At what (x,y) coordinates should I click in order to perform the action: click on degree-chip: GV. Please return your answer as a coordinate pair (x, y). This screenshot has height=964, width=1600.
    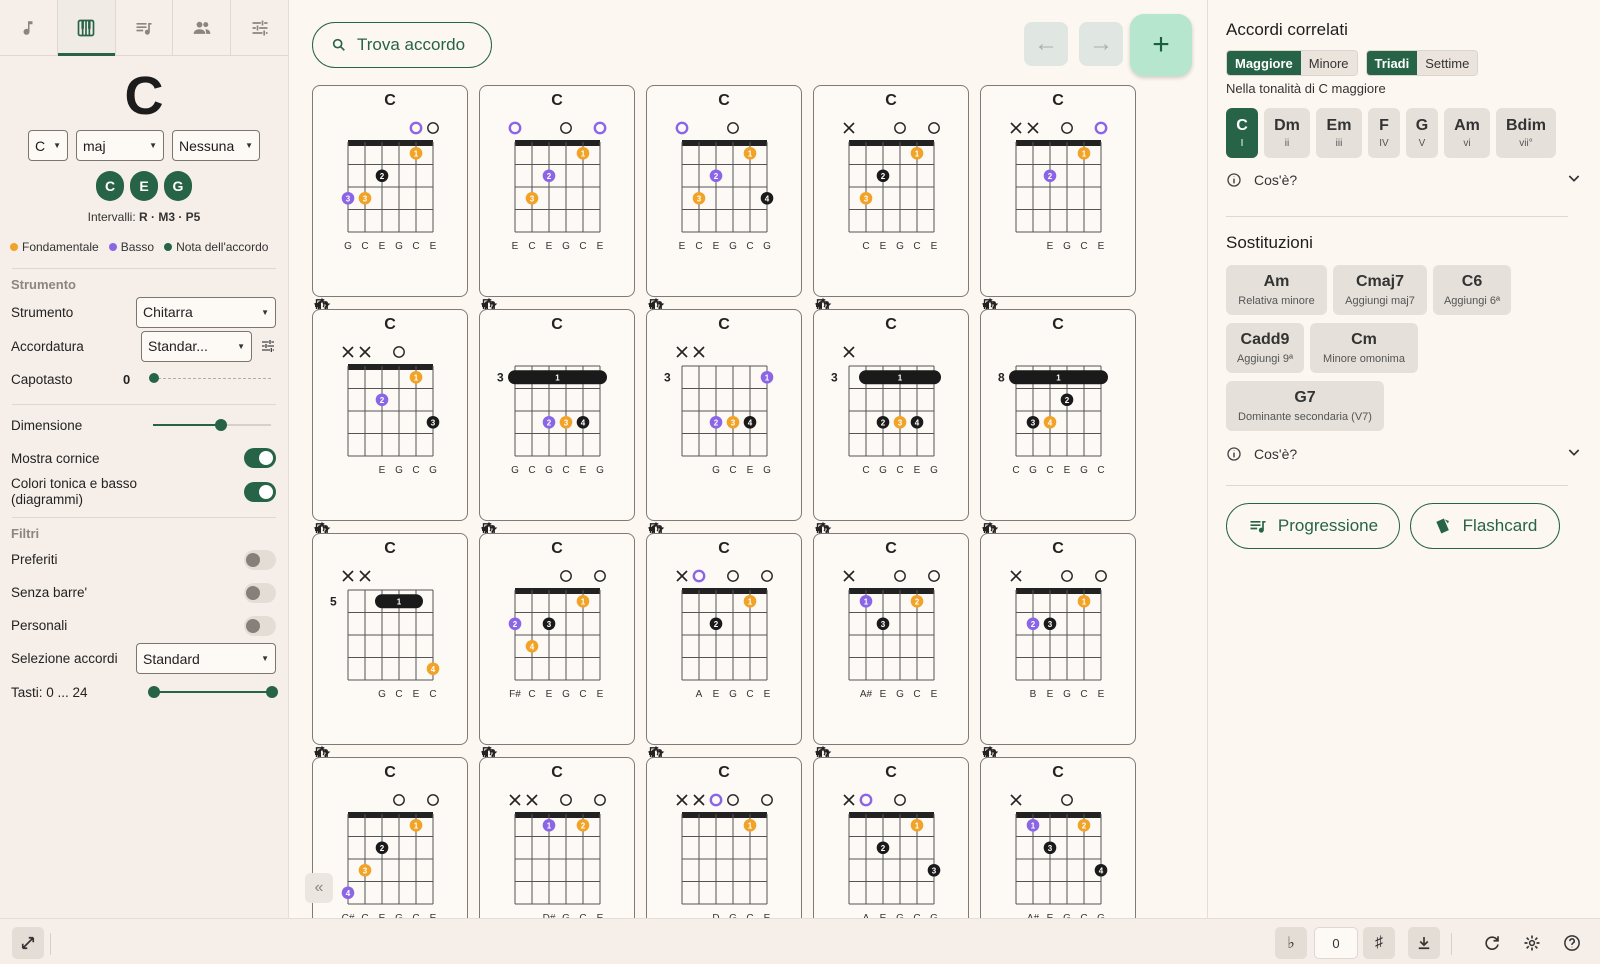
    Looking at the image, I should click on (1422, 133).